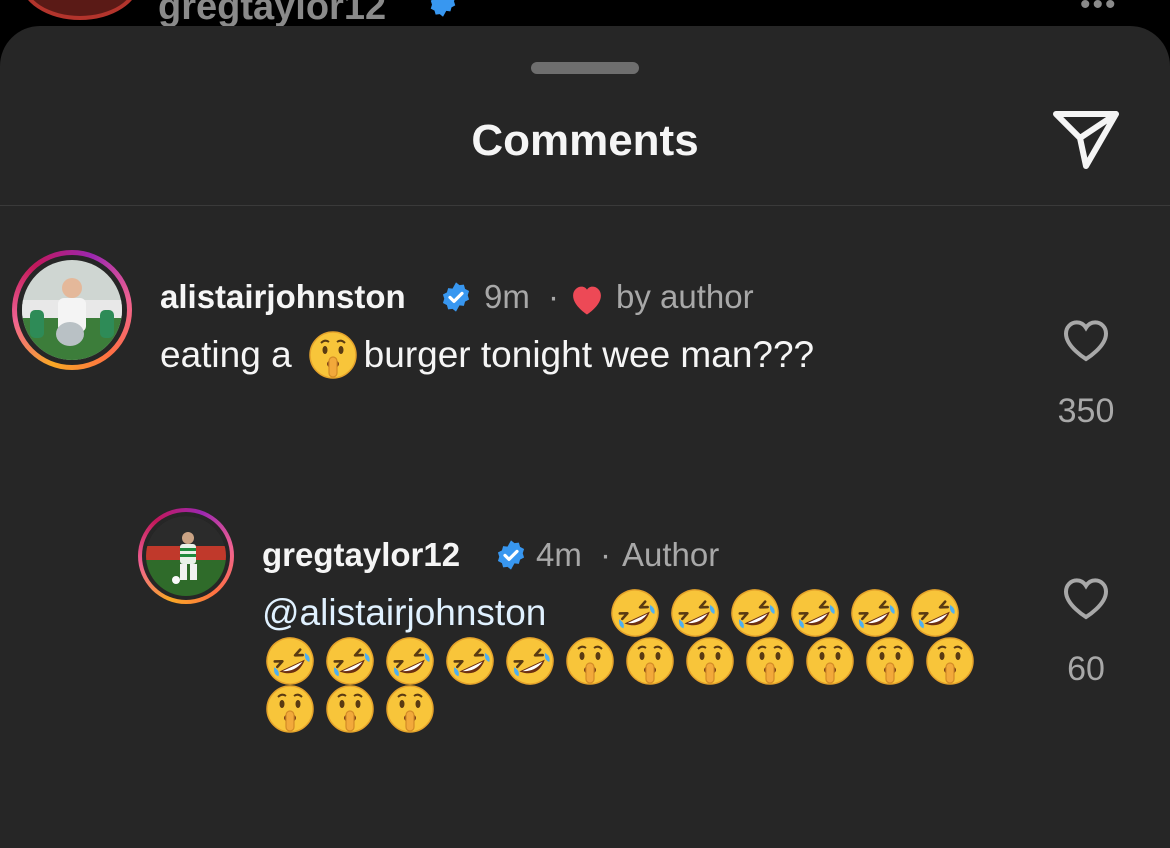 This screenshot has height=848, width=1170. I want to click on comment-text-part: eating a, so click(226, 354).